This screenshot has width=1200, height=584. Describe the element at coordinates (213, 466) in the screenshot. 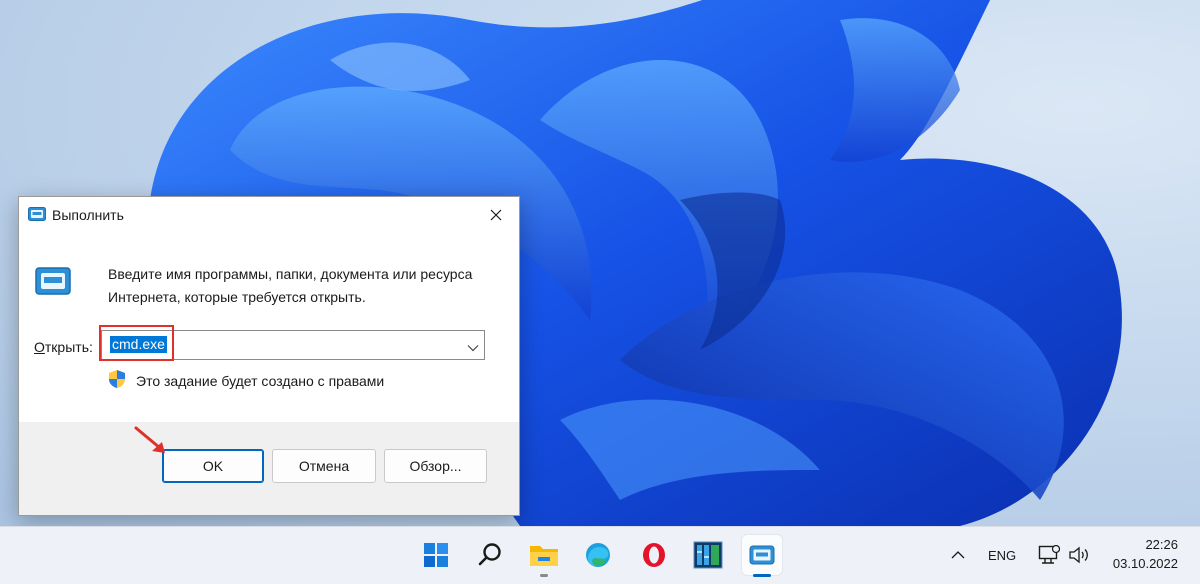

I see `ok-button: OK` at that location.